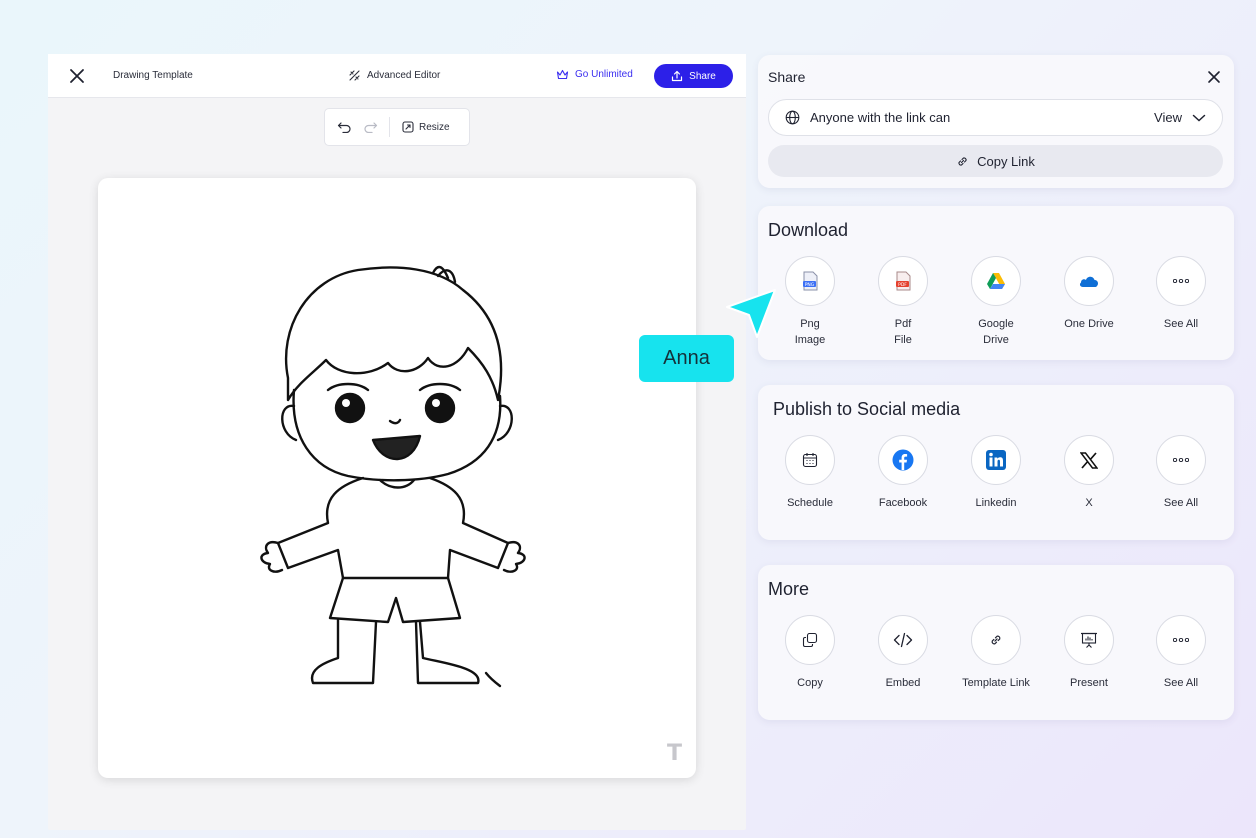 Image resolution: width=1256 pixels, height=838 pixels. What do you see at coordinates (996, 503) in the screenshot?
I see `linkedin-label: Linkedin` at bounding box center [996, 503].